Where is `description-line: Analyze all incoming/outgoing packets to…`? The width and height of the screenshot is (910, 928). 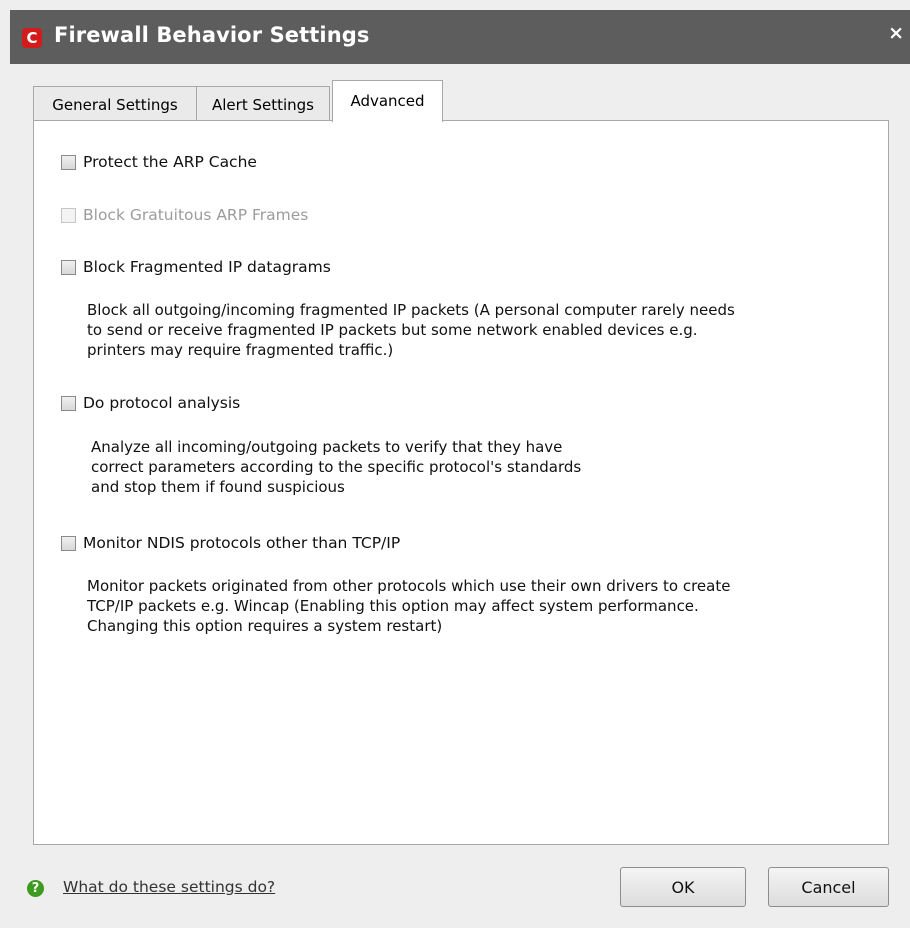
description-line: Analyze all incoming/outgoing packets to… is located at coordinates (327, 447).